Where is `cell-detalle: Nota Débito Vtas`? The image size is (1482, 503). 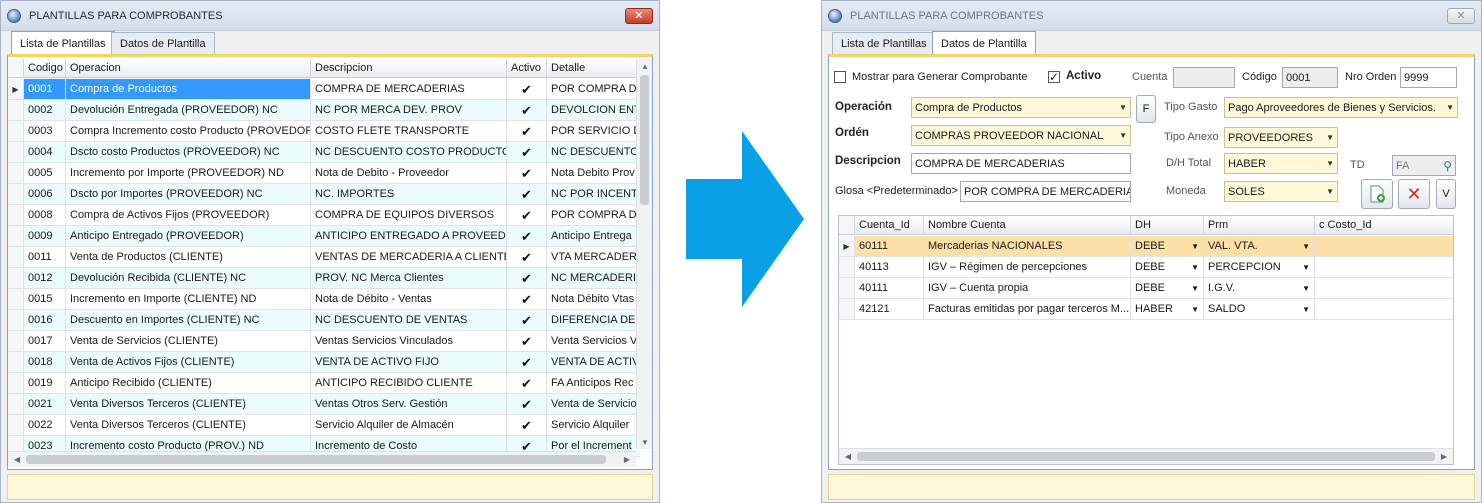
cell-detalle: Nota Débito Vtas is located at coordinates (593, 299).